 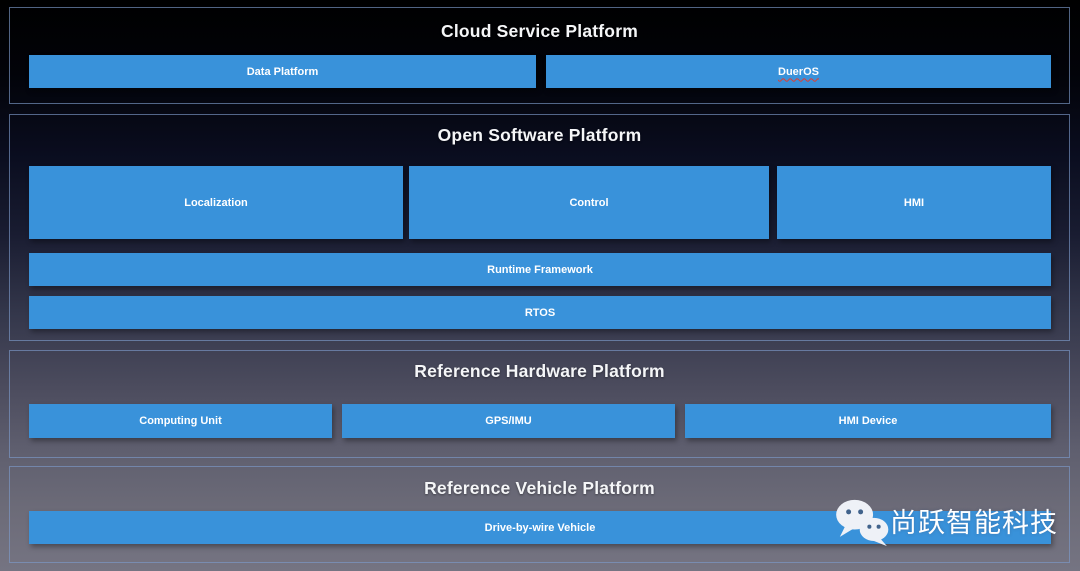 I want to click on watermark-text: 尚跃智能科技, so click(x=974, y=523).